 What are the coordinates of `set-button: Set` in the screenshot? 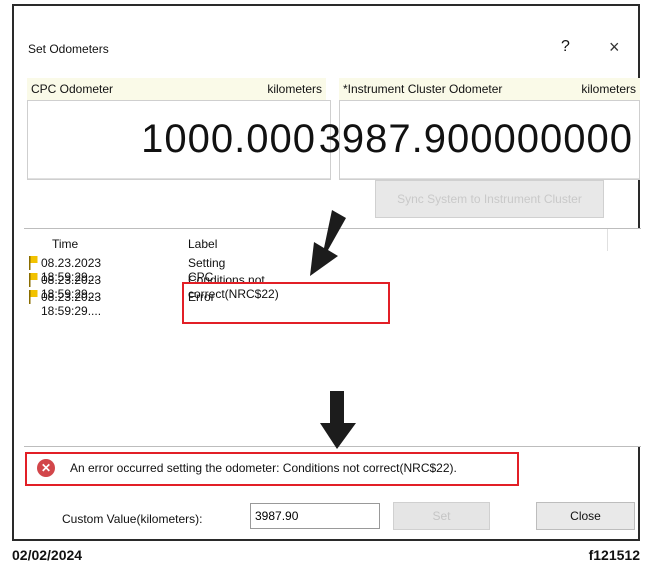 It's located at (441, 516).